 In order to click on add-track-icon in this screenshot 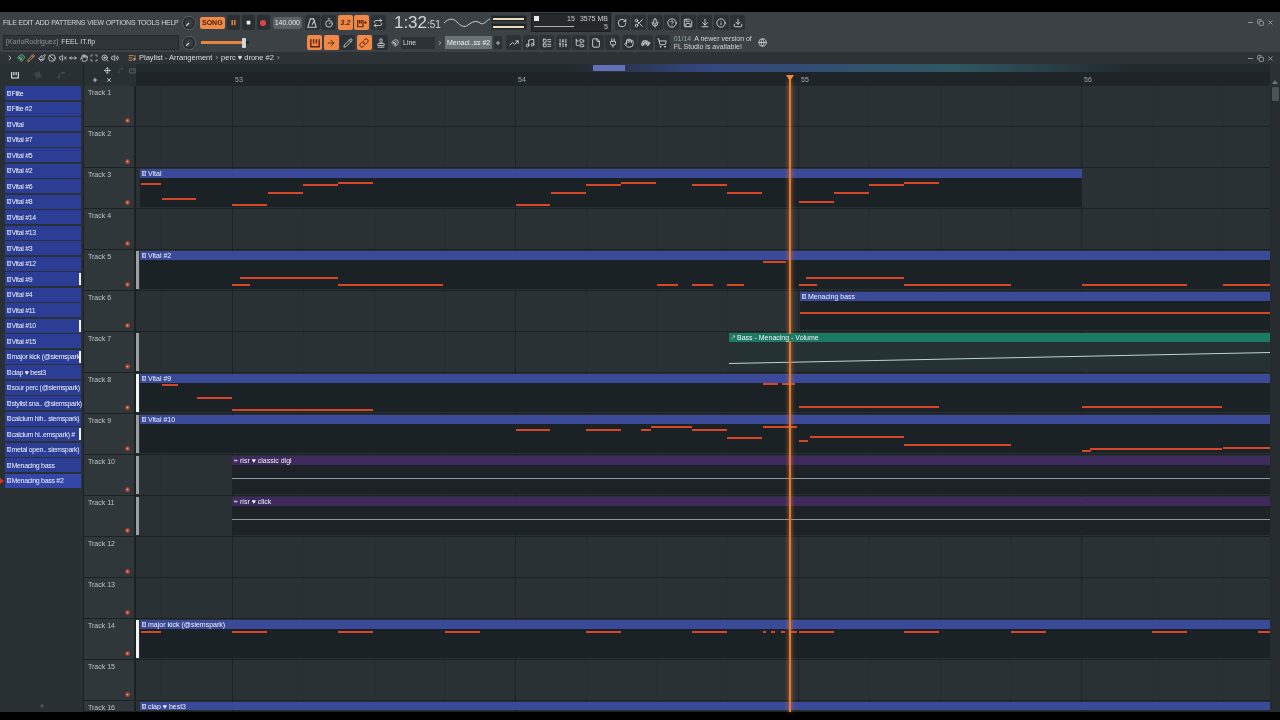, I will do `click(95, 80)`.